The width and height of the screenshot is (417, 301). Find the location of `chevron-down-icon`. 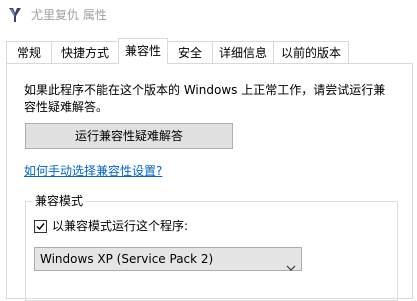

chevron-down-icon is located at coordinates (291, 265).